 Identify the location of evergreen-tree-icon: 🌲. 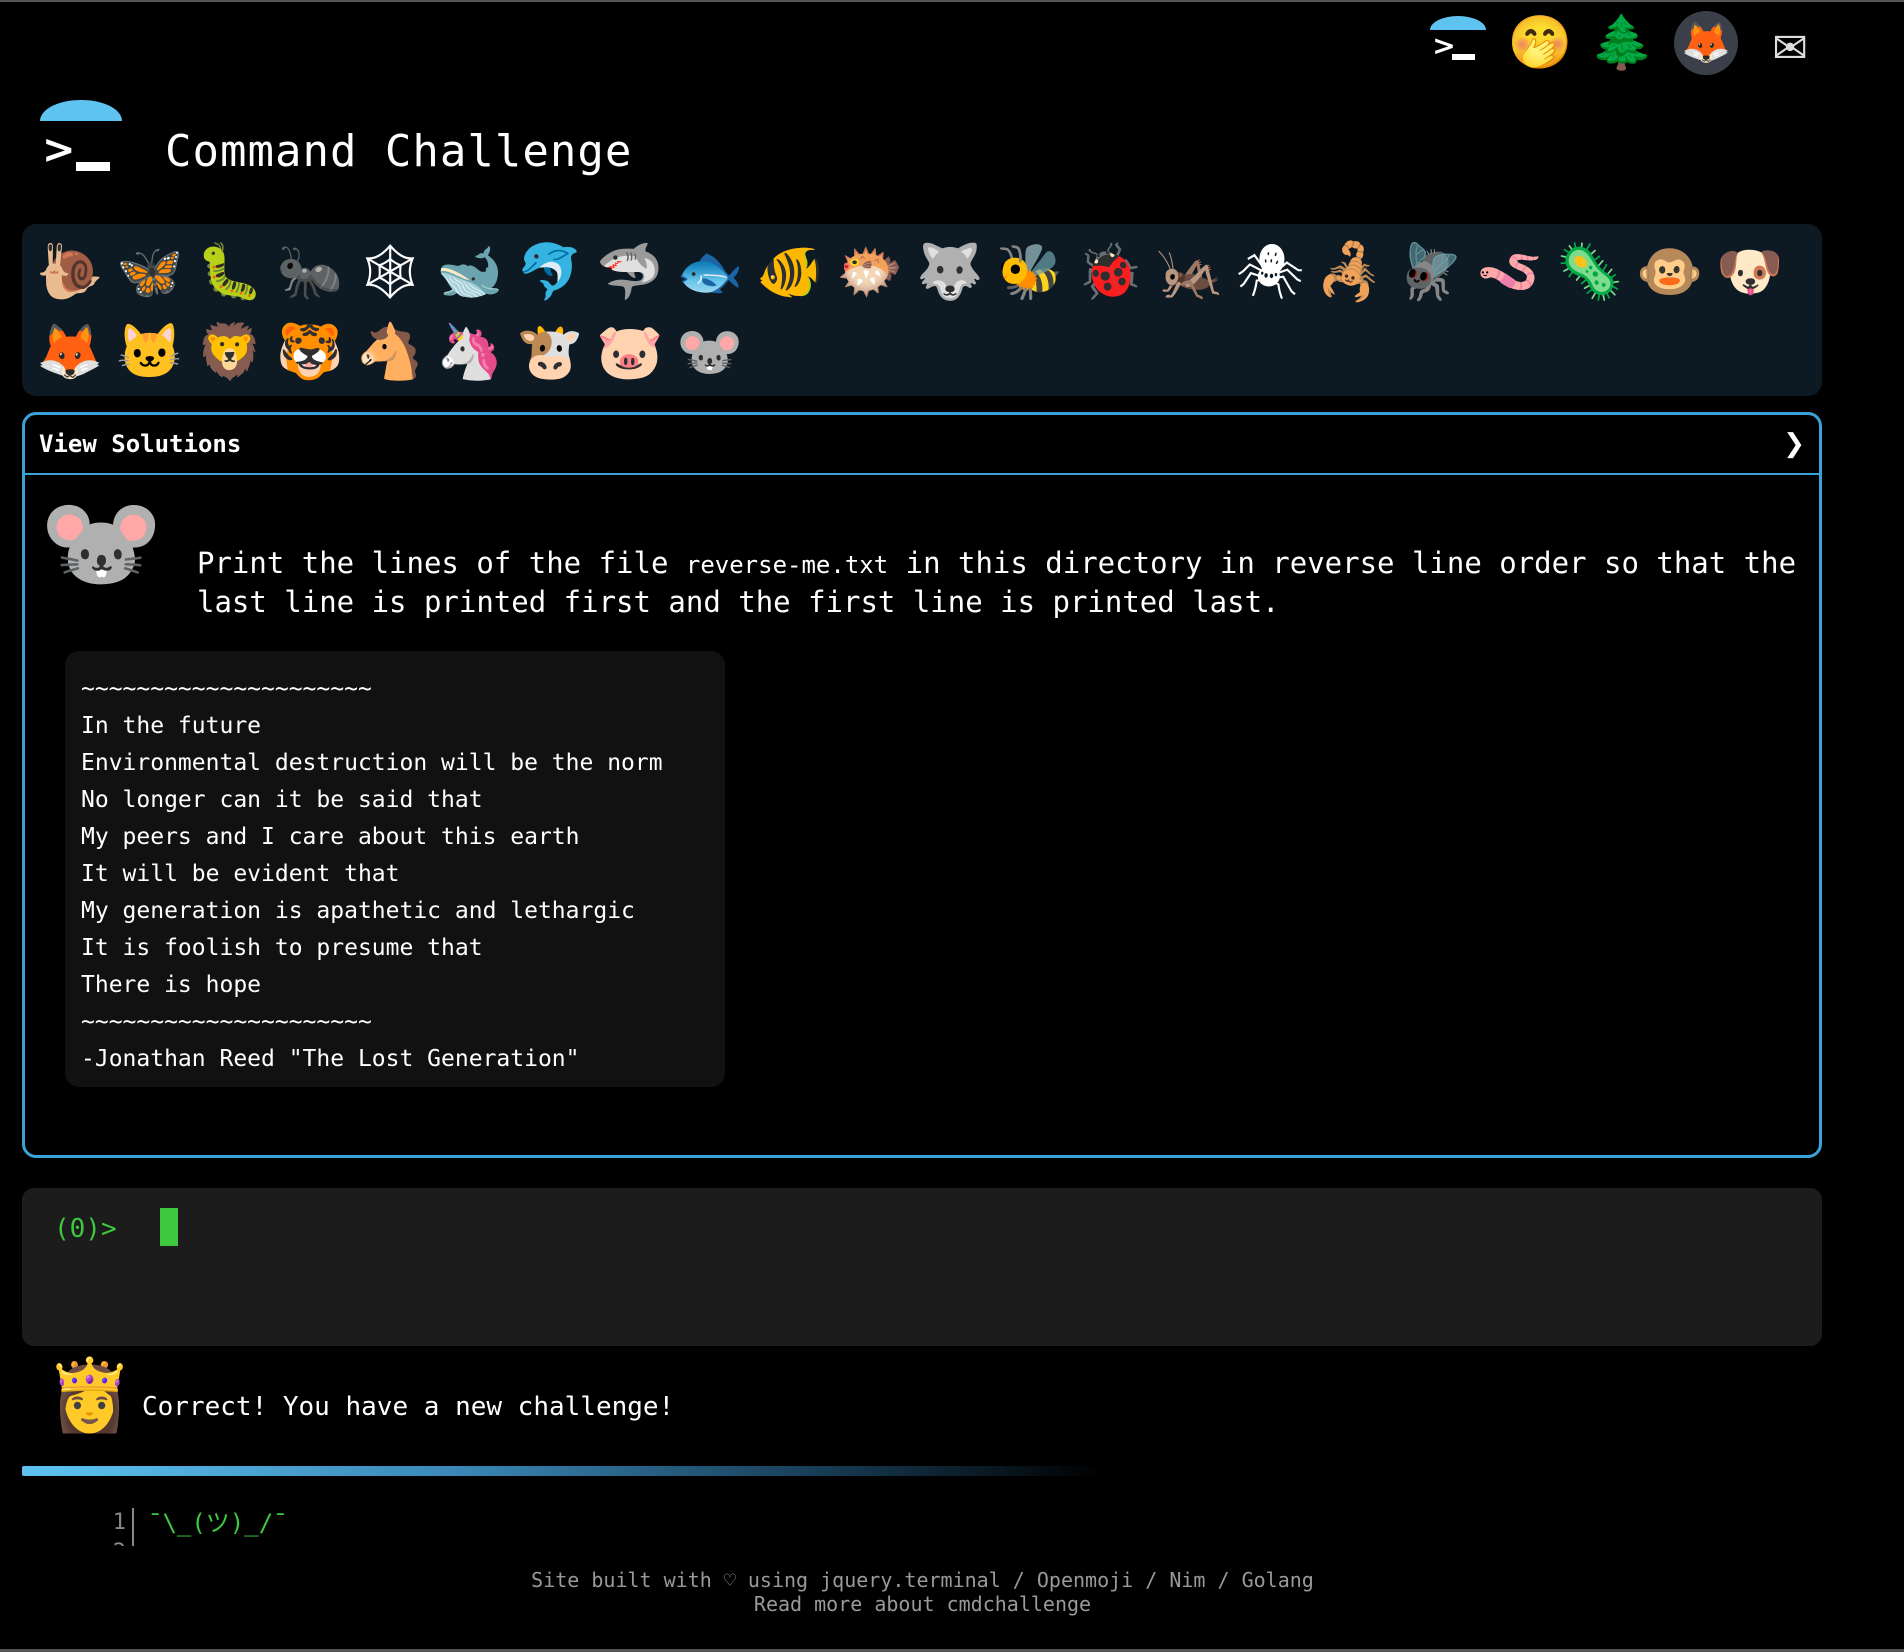
(1622, 43).